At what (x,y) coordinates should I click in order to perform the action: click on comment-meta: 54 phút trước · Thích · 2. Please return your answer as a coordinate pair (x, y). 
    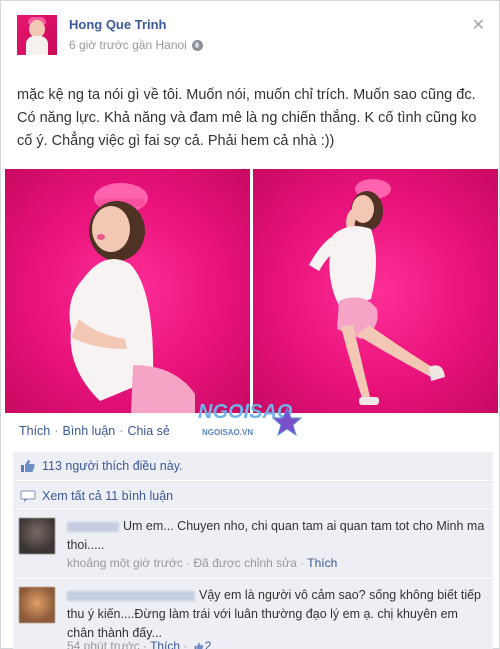
    Looking at the image, I should click on (139, 644).